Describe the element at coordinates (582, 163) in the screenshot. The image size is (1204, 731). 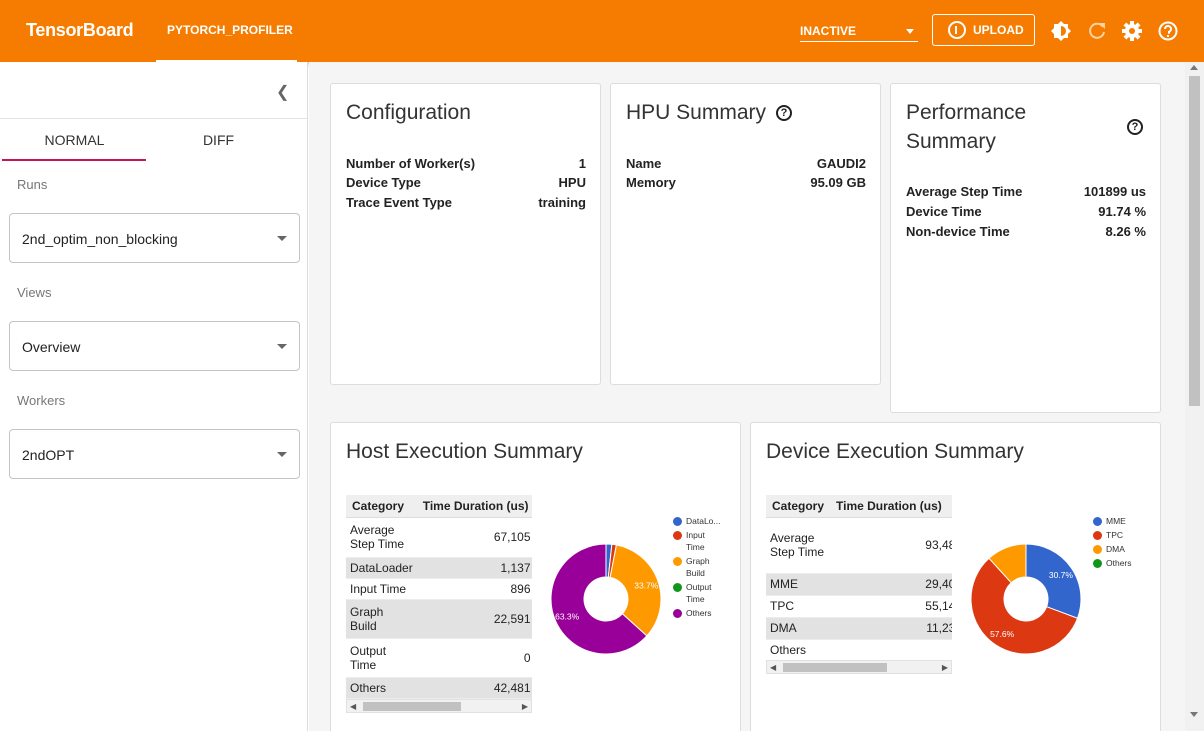
I see `config-value: 1` at that location.